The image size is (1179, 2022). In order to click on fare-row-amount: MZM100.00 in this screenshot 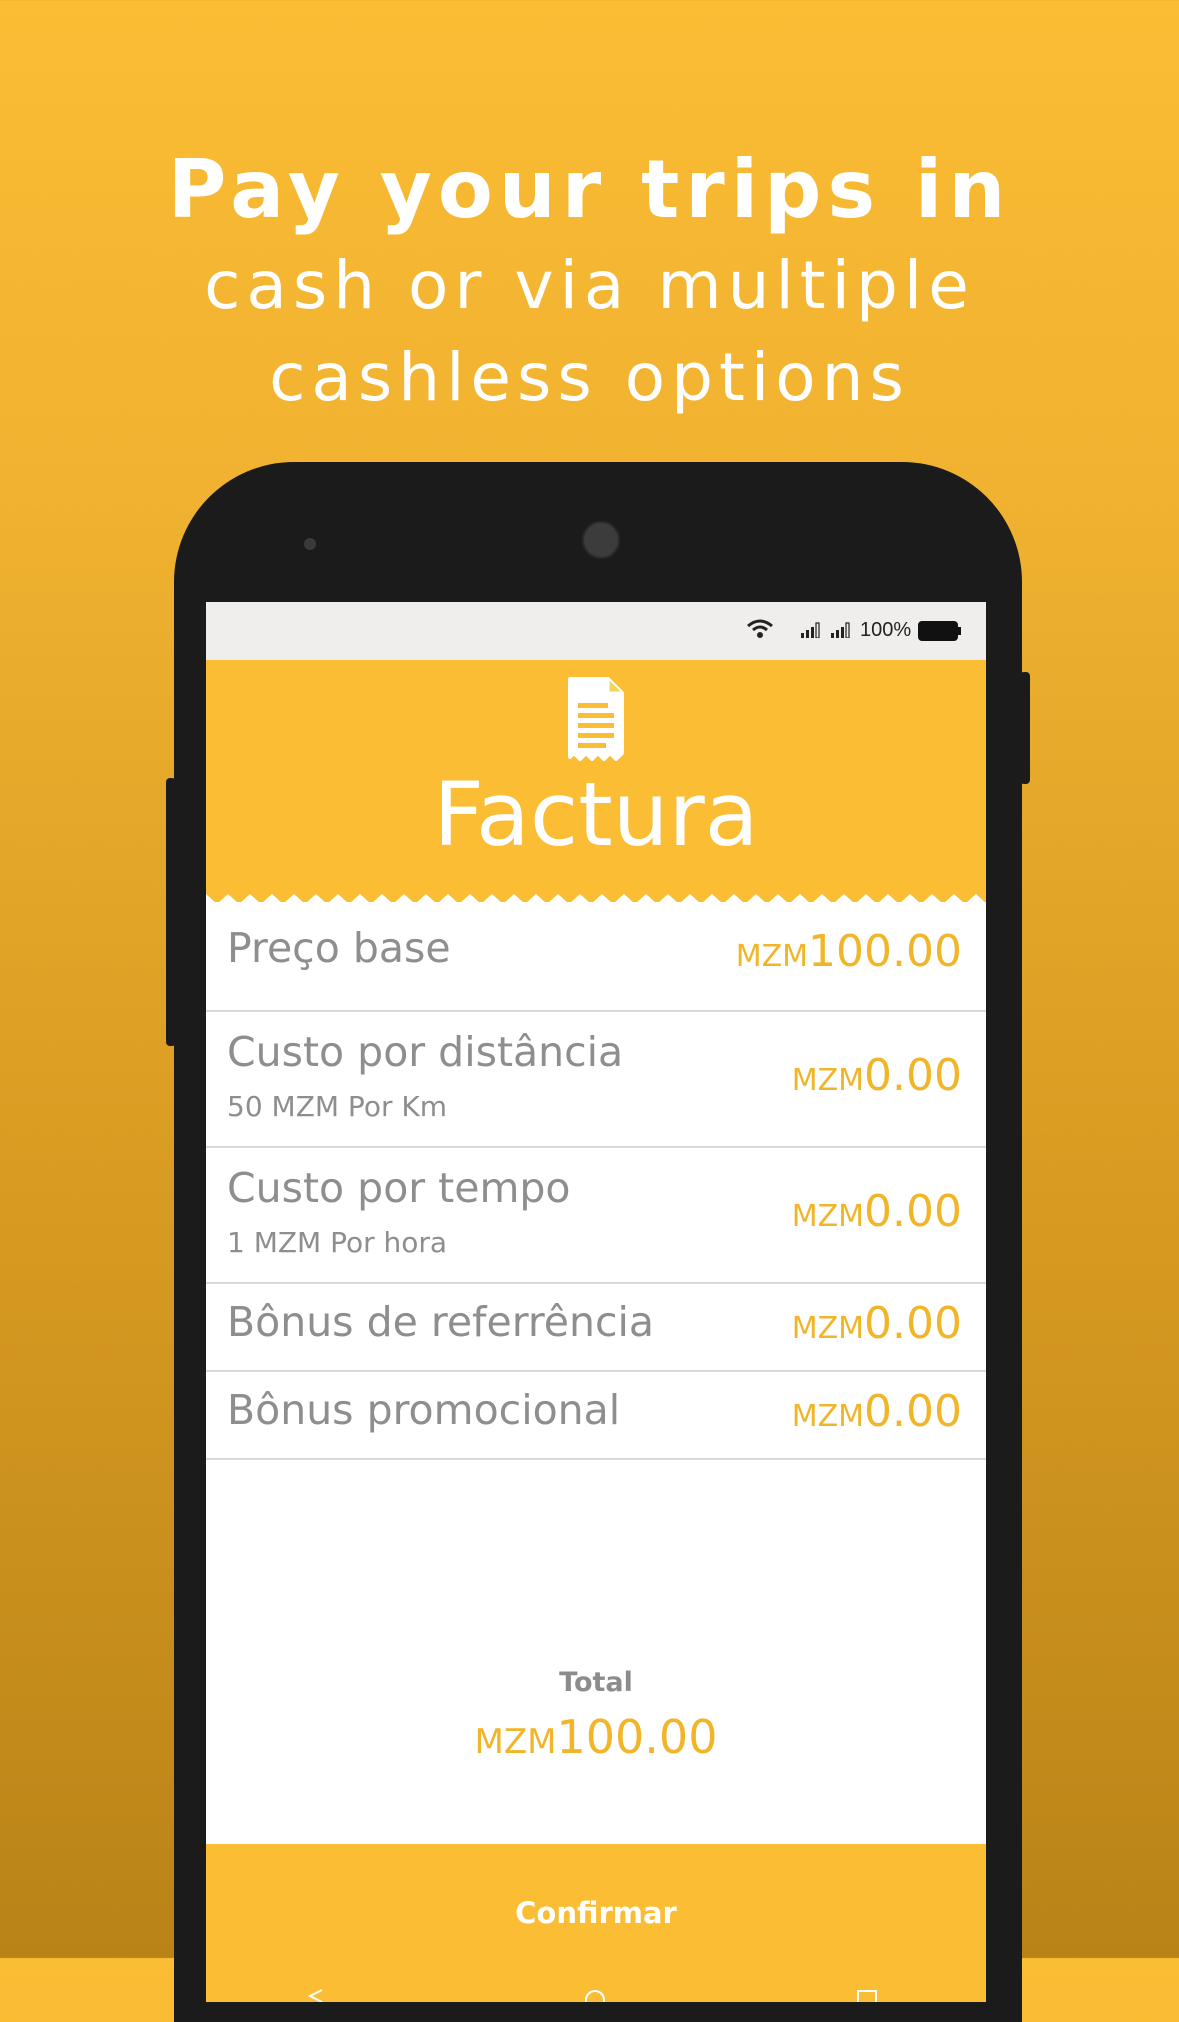, I will do `click(849, 951)`.